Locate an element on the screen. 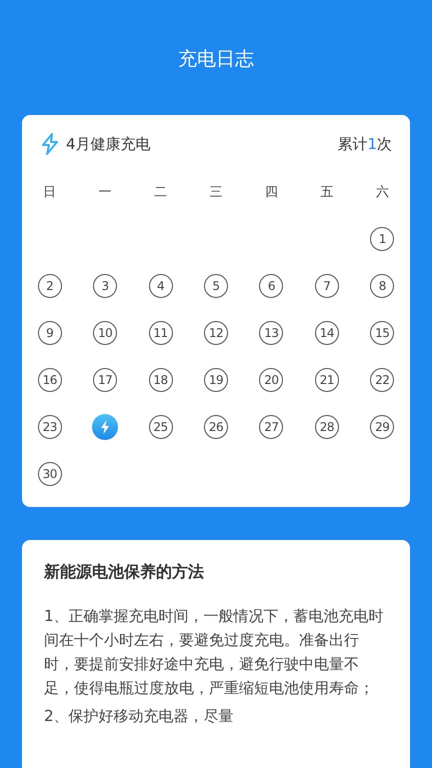 The image size is (432, 768). day-number: 13 is located at coordinates (271, 332).